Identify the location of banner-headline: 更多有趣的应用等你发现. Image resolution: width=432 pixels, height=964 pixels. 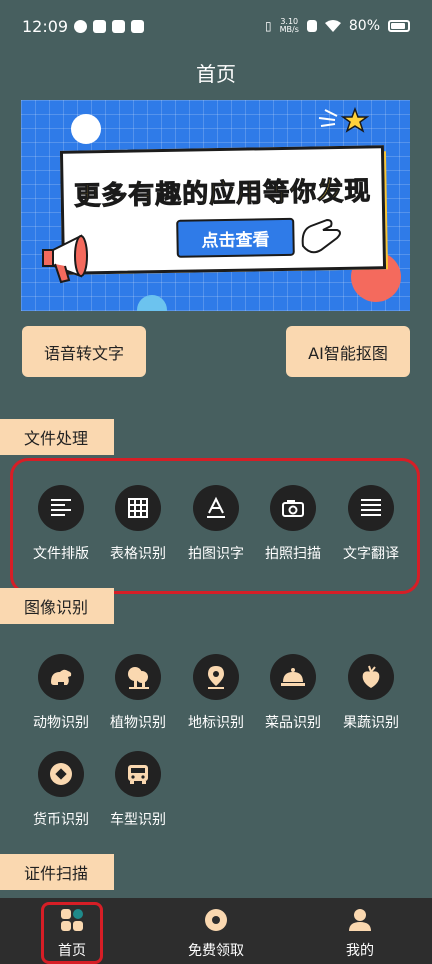
(222, 194).